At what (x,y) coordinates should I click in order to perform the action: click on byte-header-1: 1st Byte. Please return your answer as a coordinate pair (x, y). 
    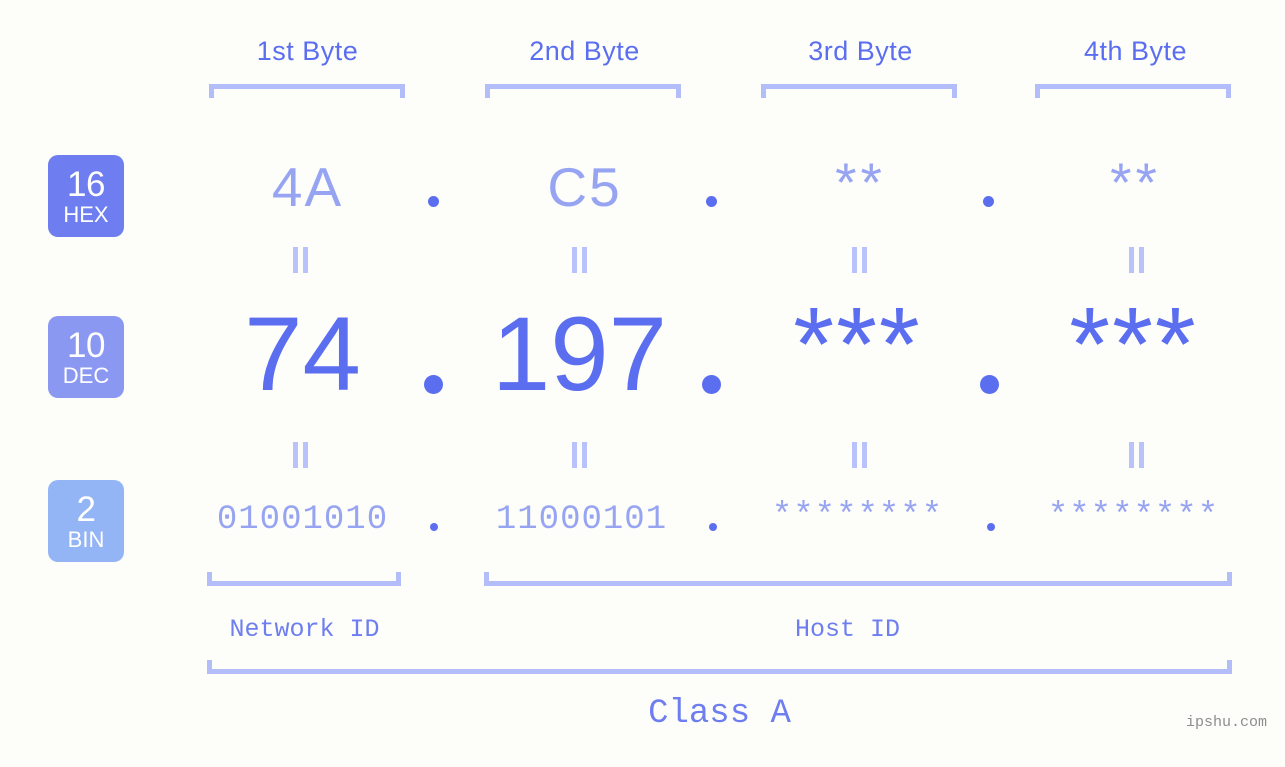
    Looking at the image, I should click on (307, 51).